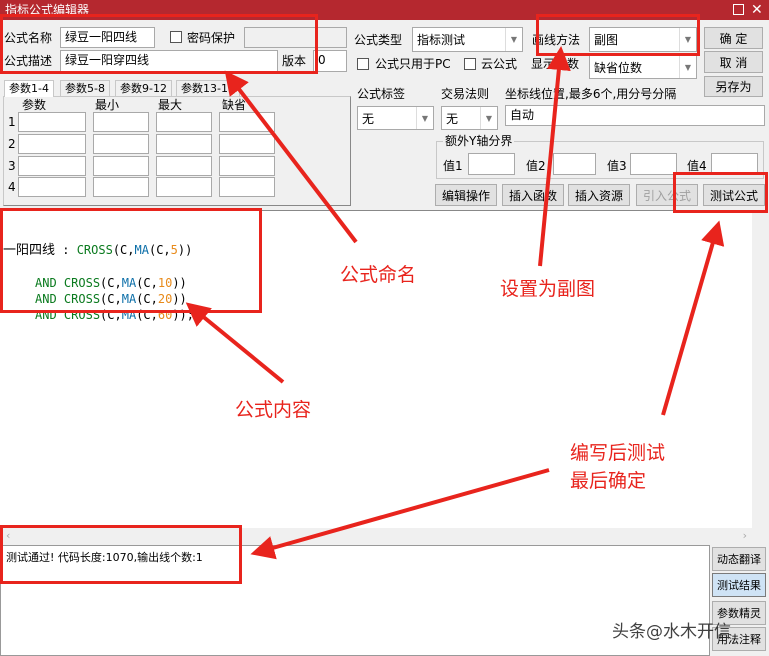  Describe the element at coordinates (618, 453) in the screenshot. I see `annotation-test: 编写后测试` at that location.